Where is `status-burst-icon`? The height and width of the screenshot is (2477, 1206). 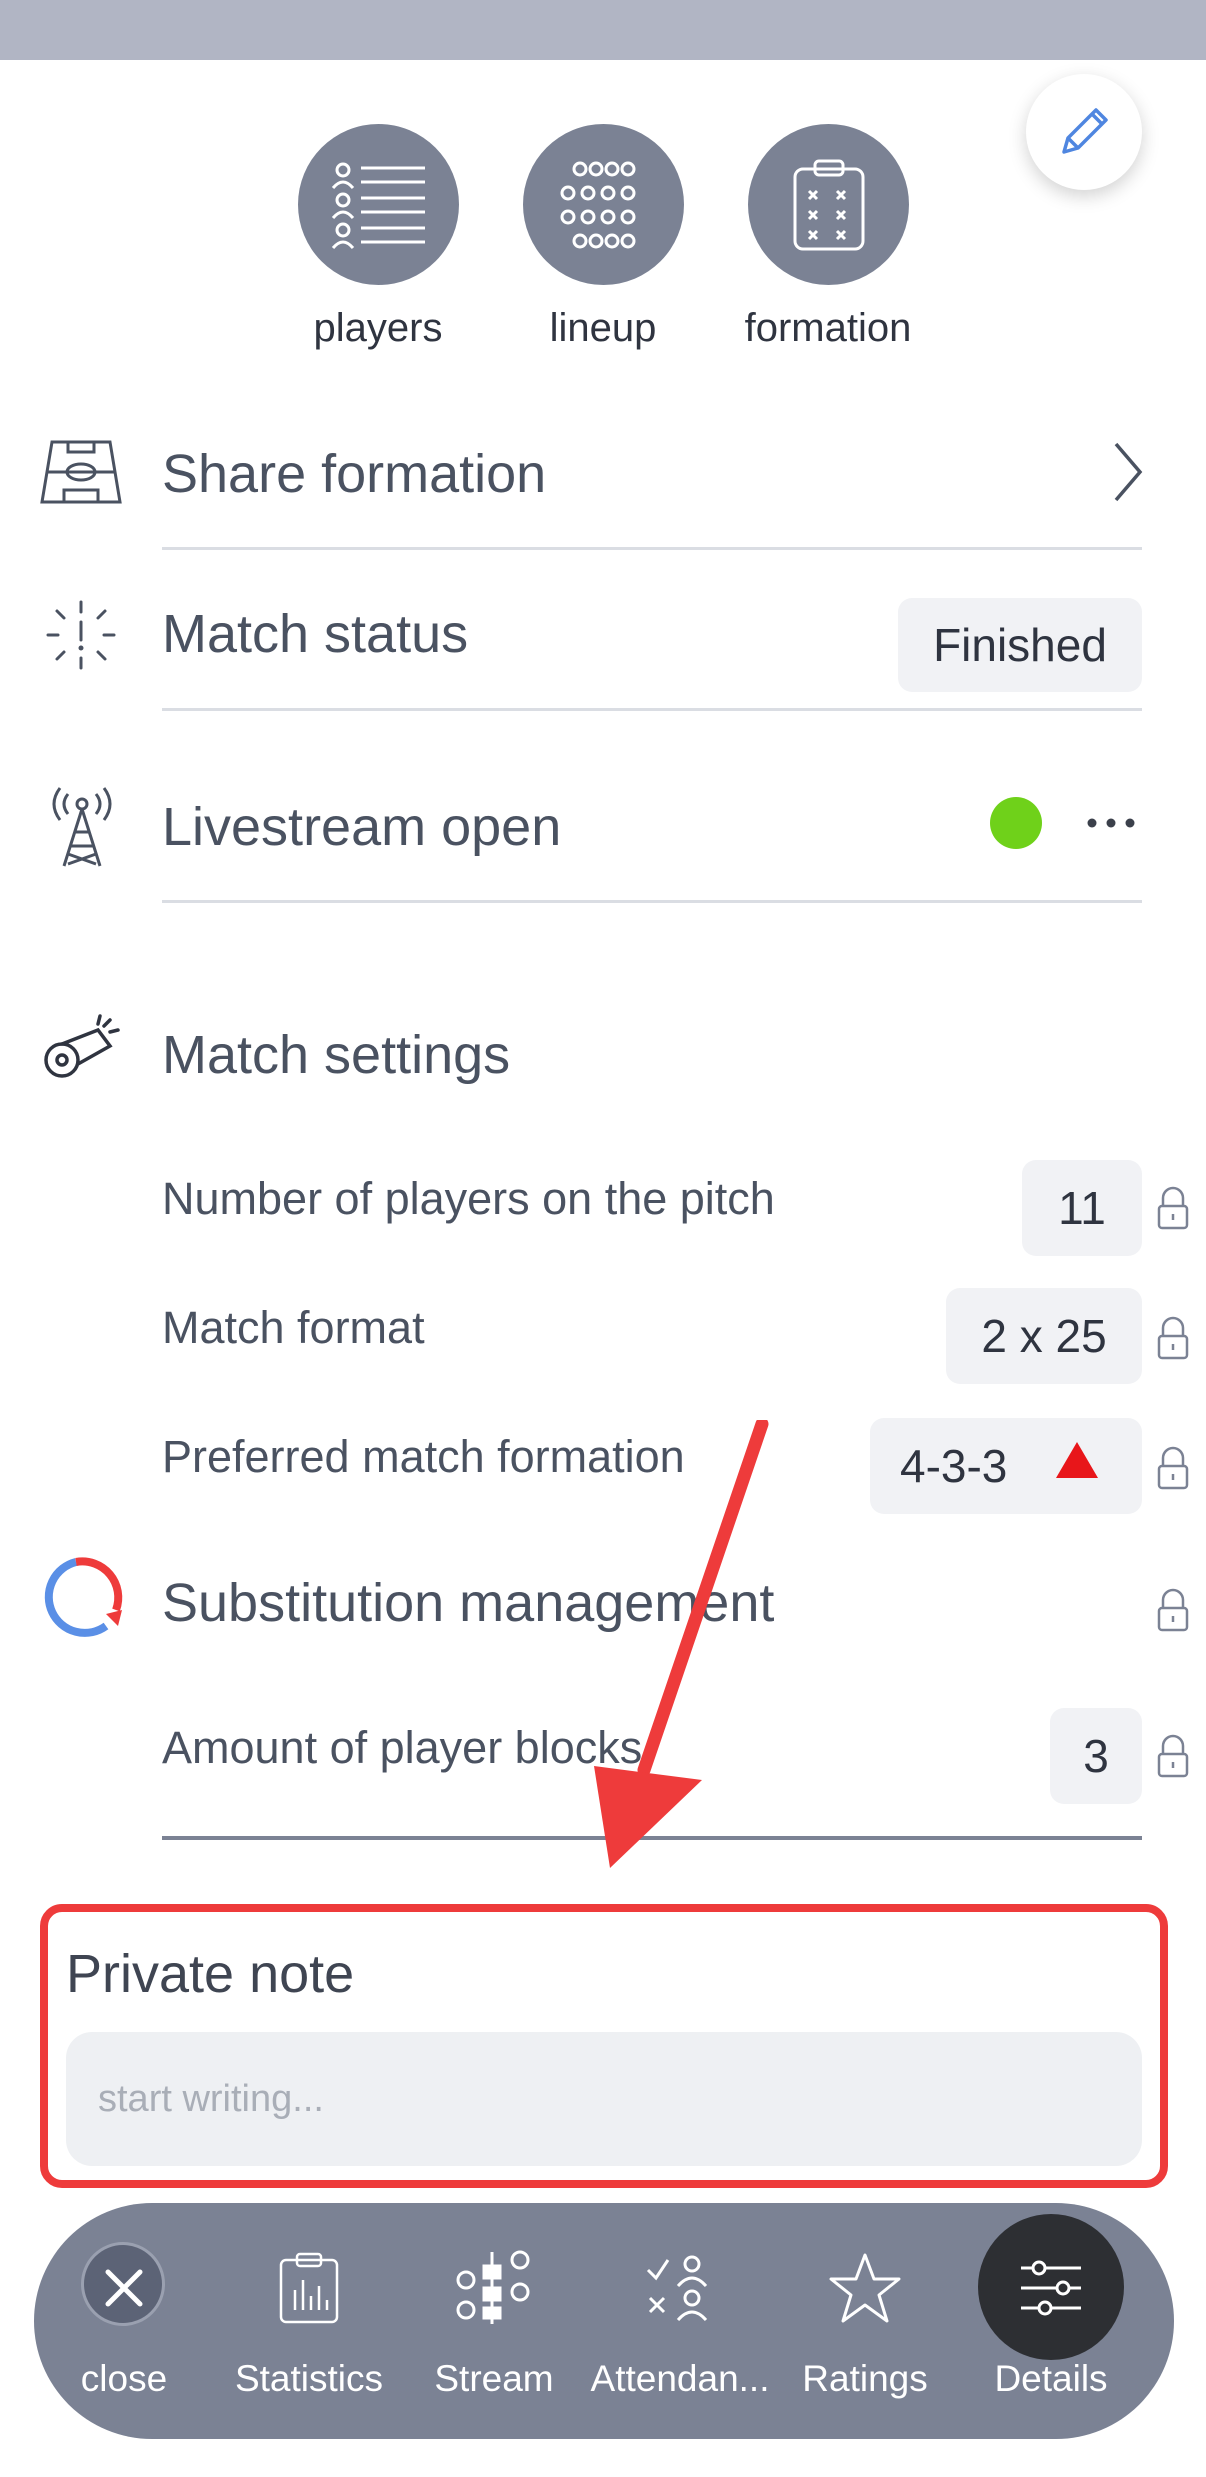
status-burst-icon is located at coordinates (81, 635).